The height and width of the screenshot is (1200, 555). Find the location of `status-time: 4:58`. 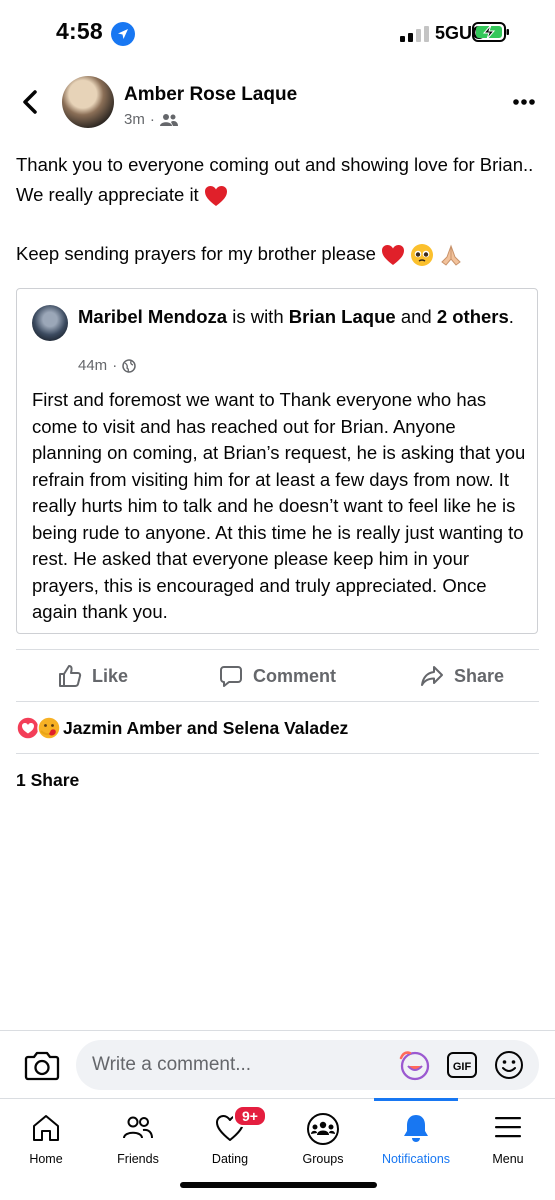

status-time: 4:58 is located at coordinates (79, 31).